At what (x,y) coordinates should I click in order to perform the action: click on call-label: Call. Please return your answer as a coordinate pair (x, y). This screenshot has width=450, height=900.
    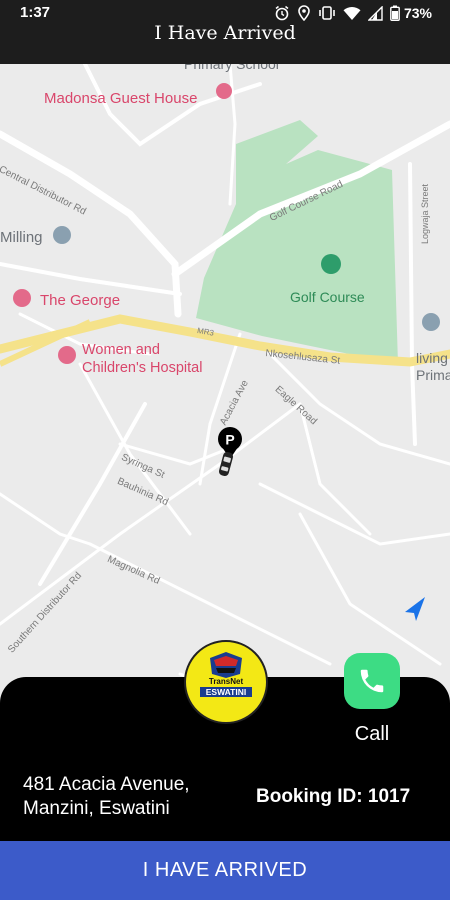
    Looking at the image, I should click on (372, 734).